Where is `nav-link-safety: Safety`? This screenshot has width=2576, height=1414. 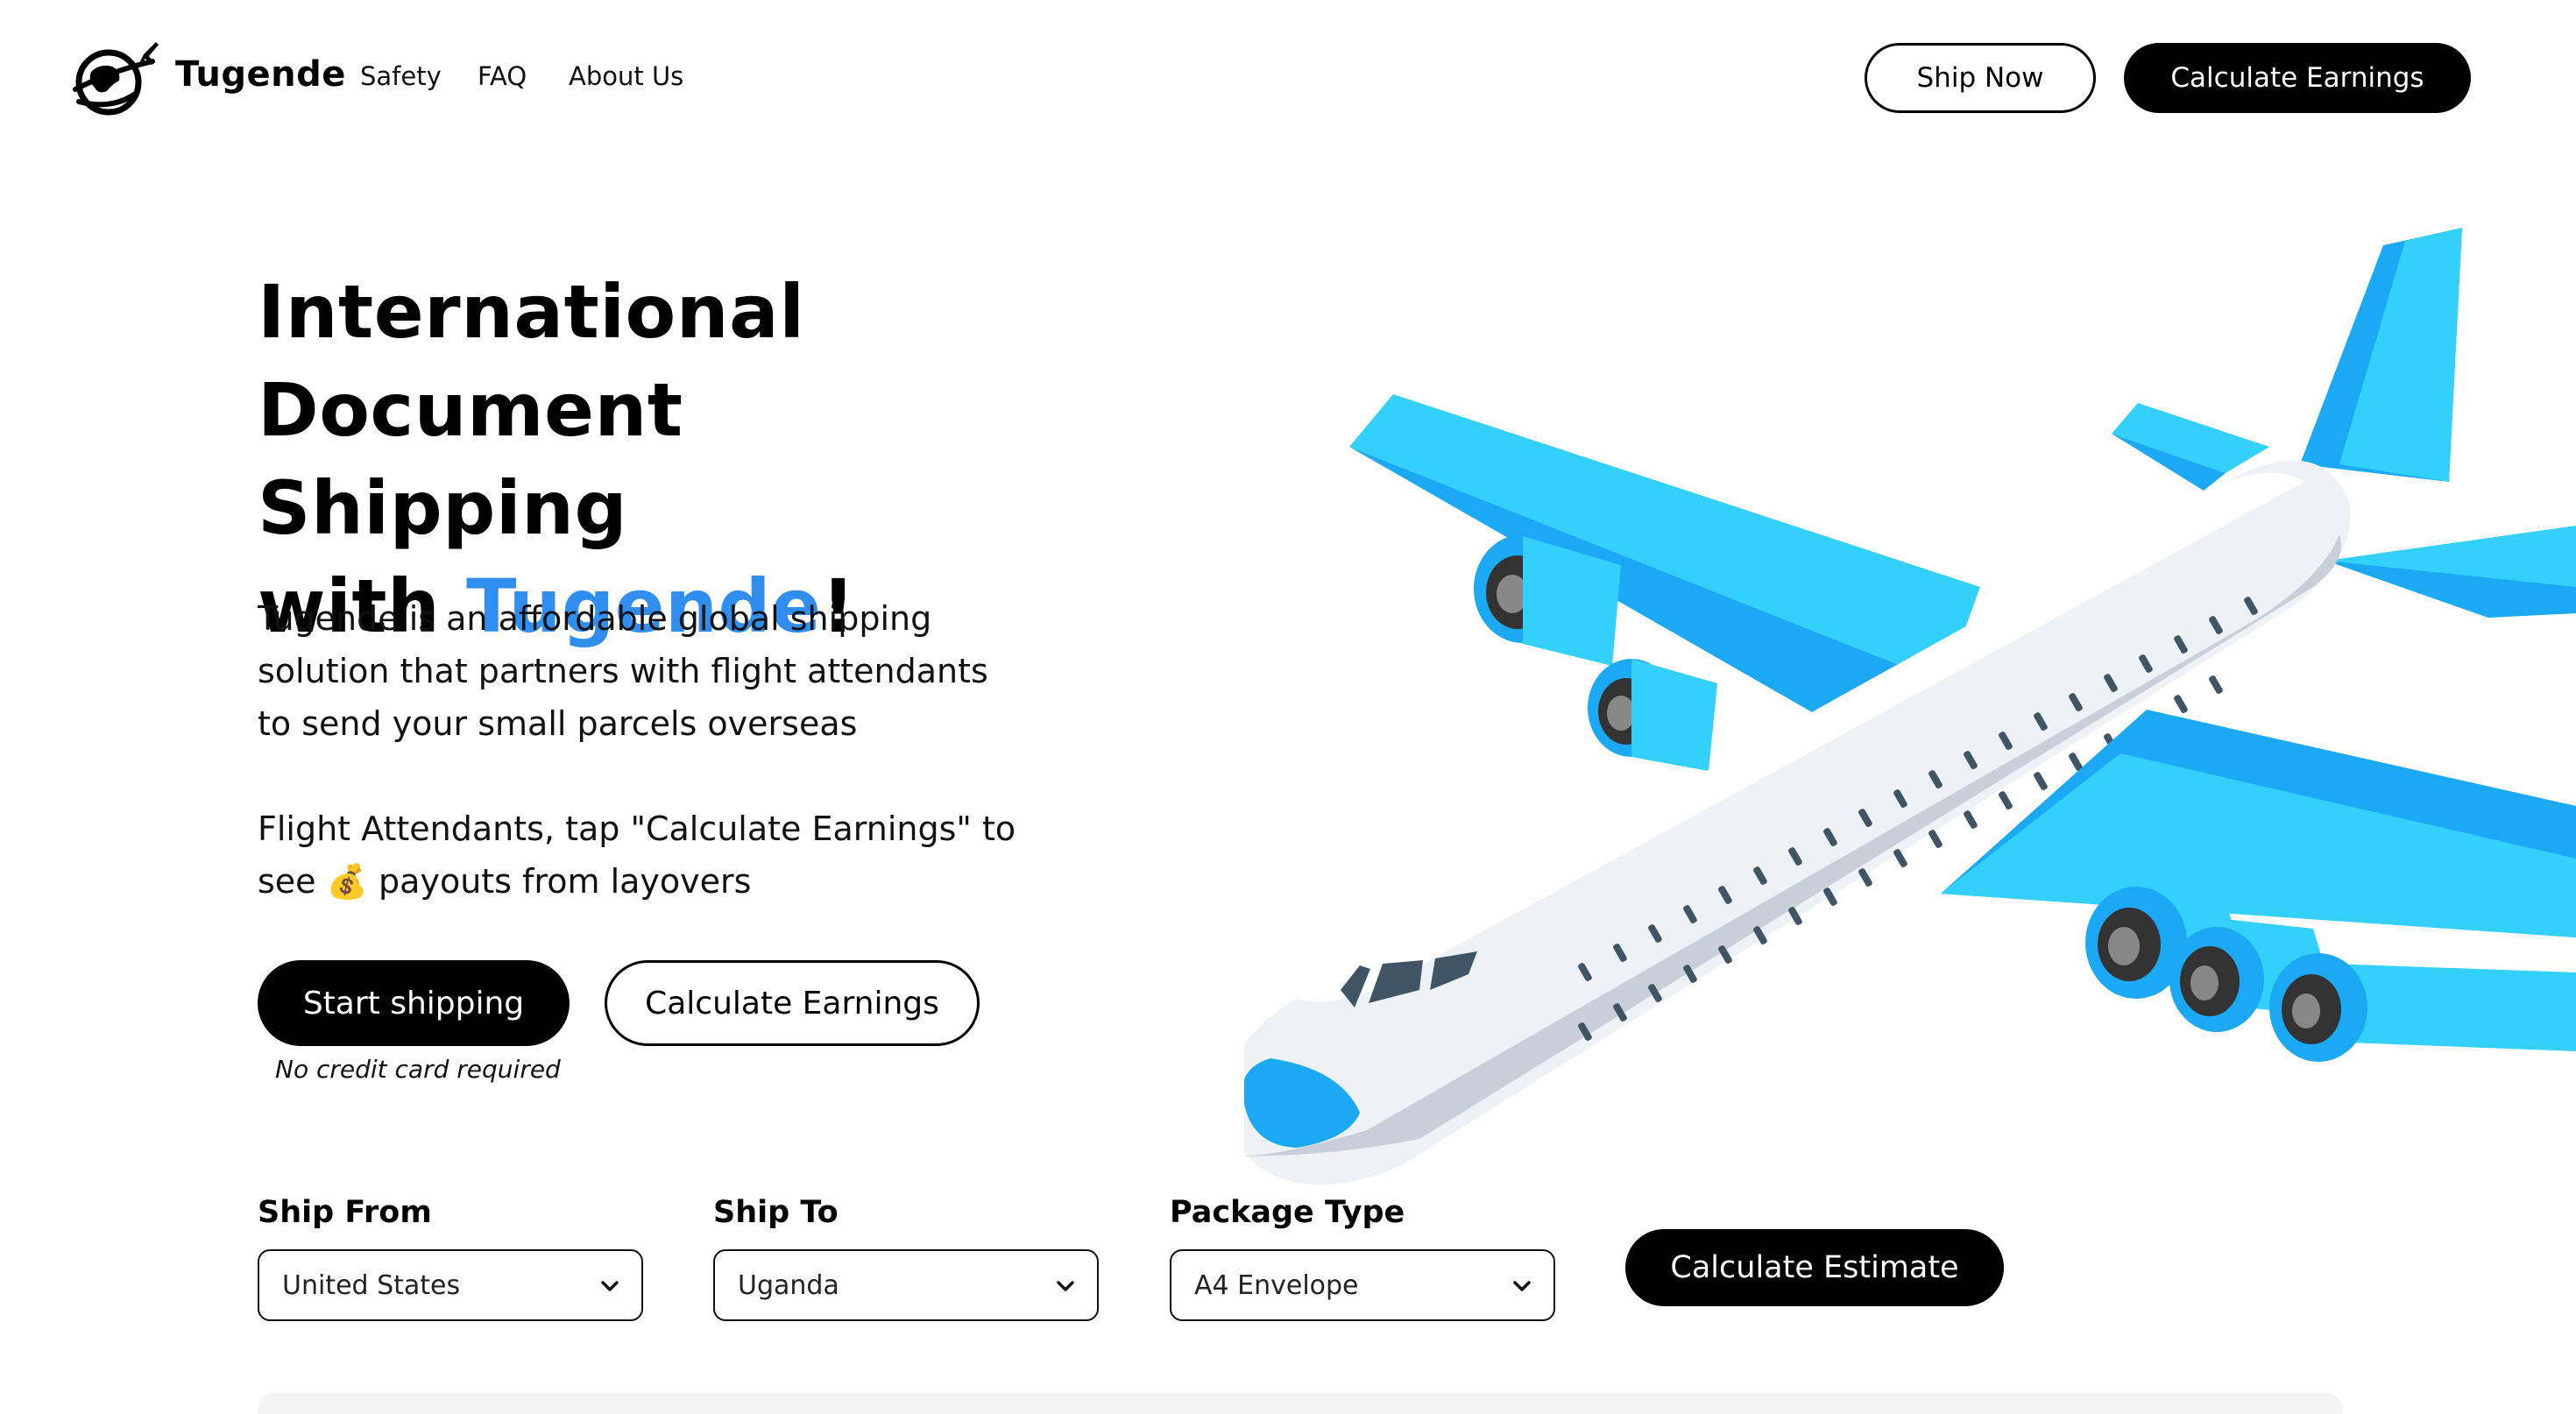
nav-link-safety: Safety is located at coordinates (401, 76).